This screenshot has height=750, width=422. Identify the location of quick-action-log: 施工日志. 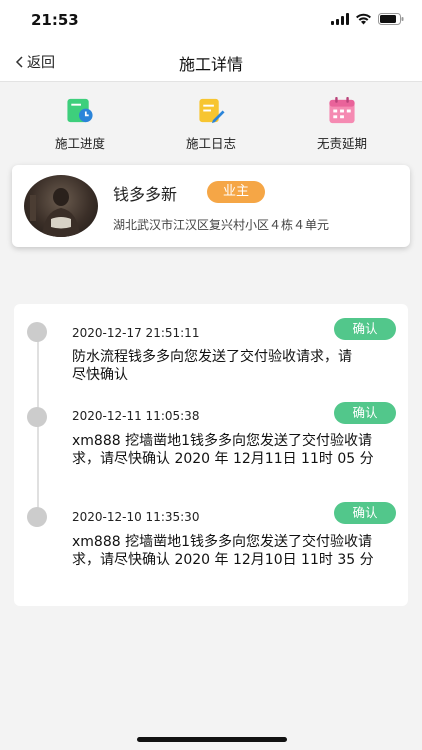
(211, 117).